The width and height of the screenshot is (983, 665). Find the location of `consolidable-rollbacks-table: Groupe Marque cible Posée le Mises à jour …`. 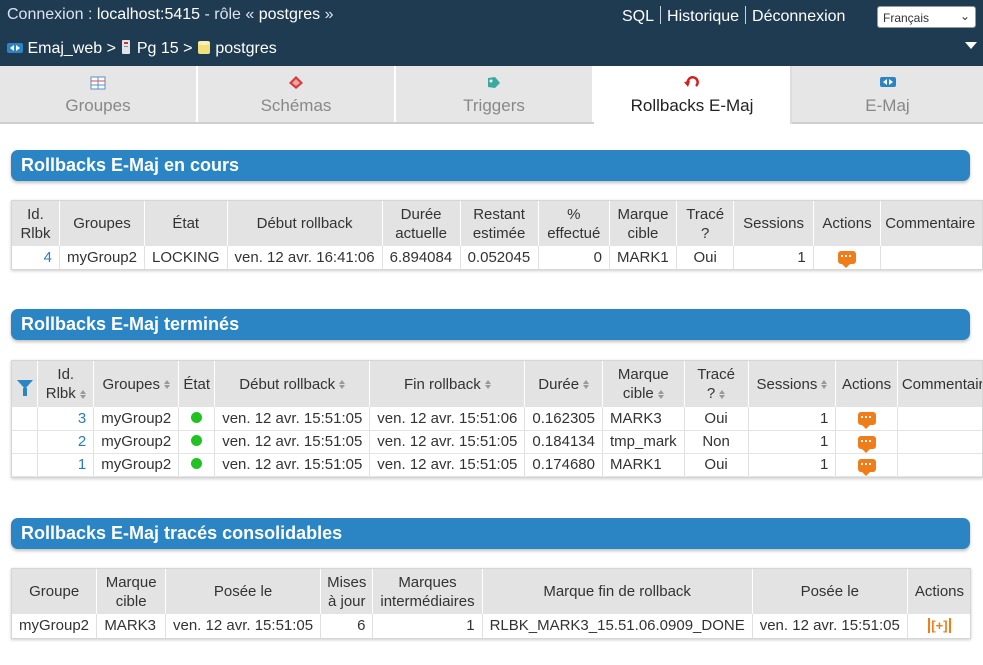

consolidable-rollbacks-table: Groupe Marque cible Posée le Mises à jour … is located at coordinates (491, 603).